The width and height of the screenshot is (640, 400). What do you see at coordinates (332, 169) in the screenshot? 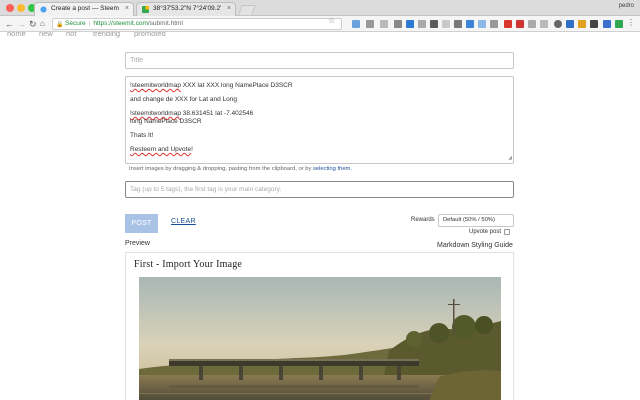
I see `select-images-link: selecting them.` at bounding box center [332, 169].